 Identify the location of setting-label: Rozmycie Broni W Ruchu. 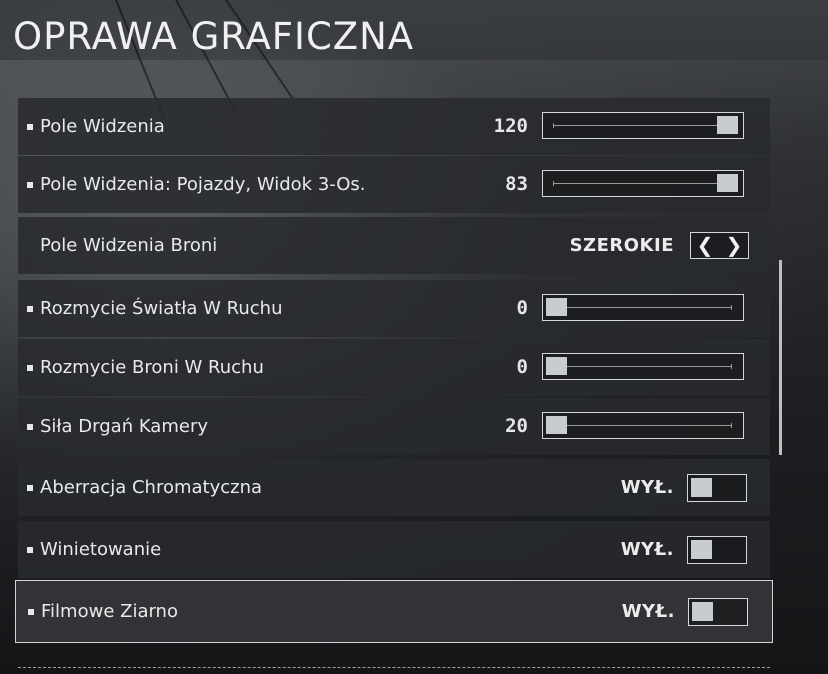
(152, 367).